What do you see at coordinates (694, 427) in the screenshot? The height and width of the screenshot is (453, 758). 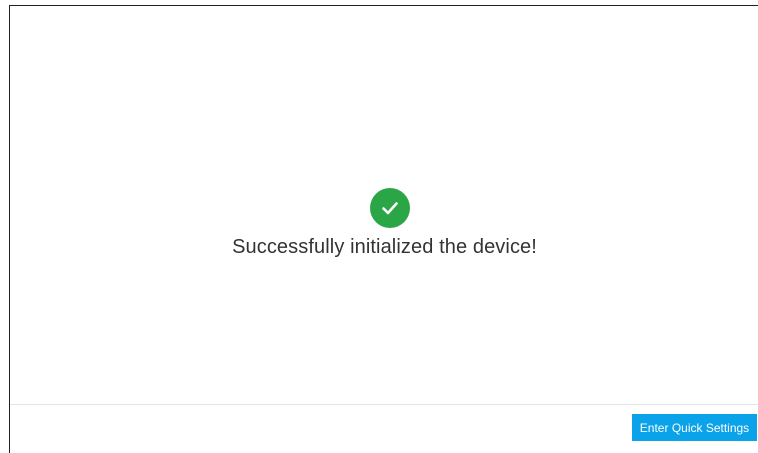 I see `enter-quick-settings-button: Enter Quick Settings` at bounding box center [694, 427].